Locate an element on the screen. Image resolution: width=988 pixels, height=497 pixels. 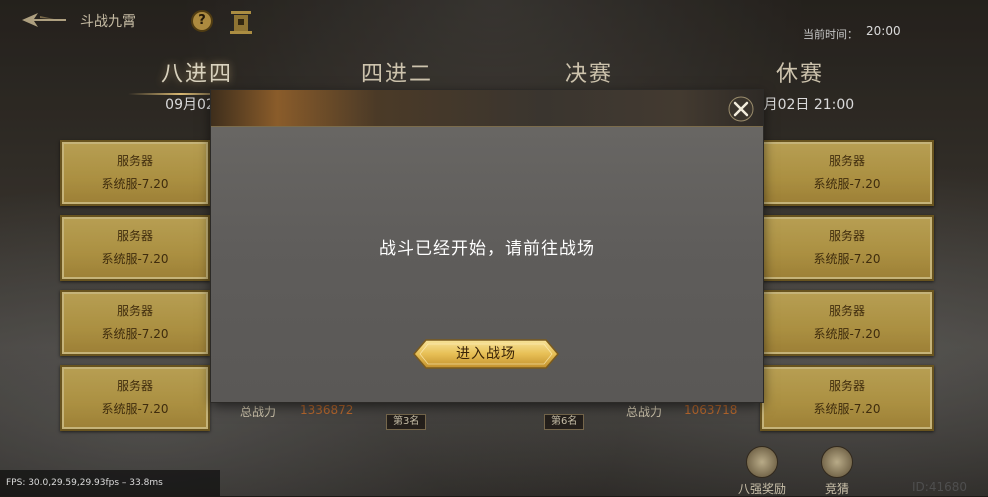
enter-battlefield-label: 进入战场 is located at coordinates (486, 354).